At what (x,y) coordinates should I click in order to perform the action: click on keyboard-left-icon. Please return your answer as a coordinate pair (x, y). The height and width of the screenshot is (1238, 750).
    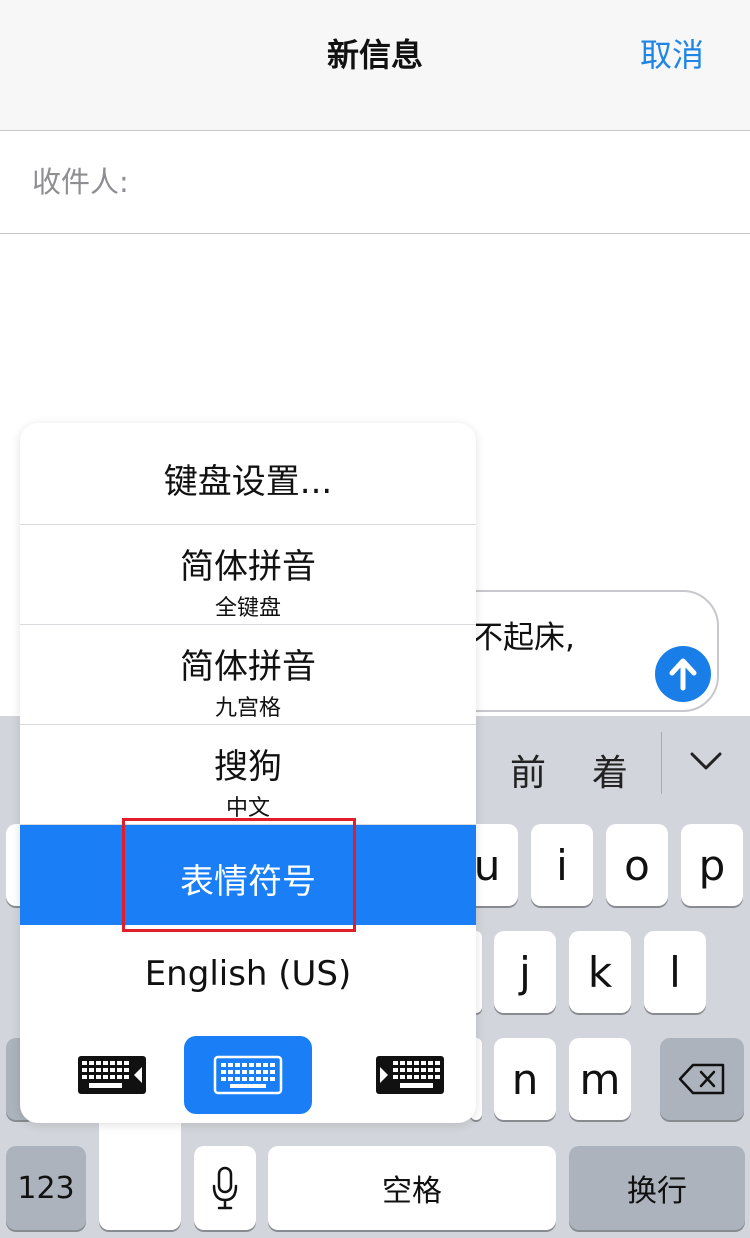
    Looking at the image, I should click on (112, 1075).